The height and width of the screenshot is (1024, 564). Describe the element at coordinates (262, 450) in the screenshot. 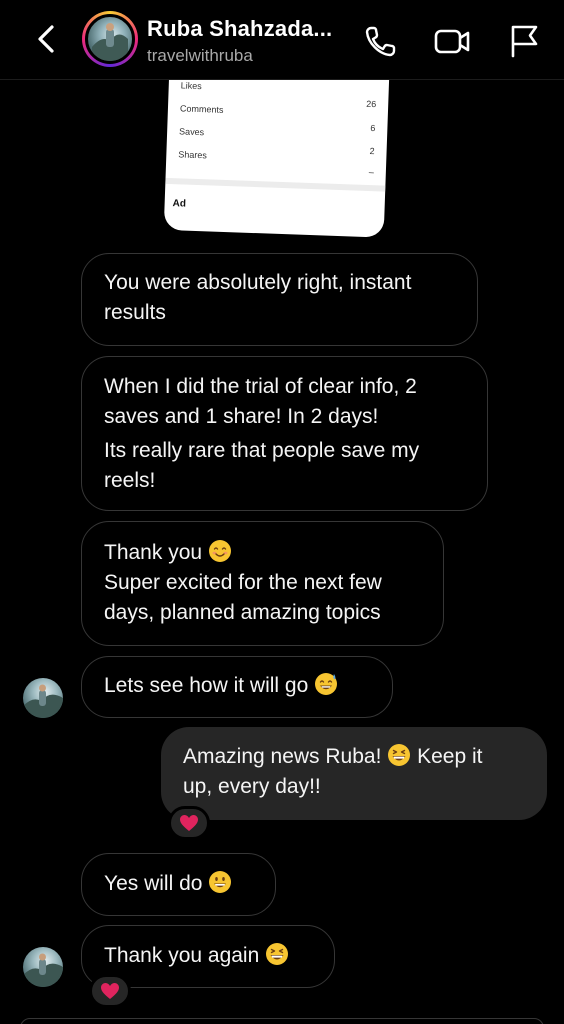

I see `message-text: Its really rare that people save my` at that location.